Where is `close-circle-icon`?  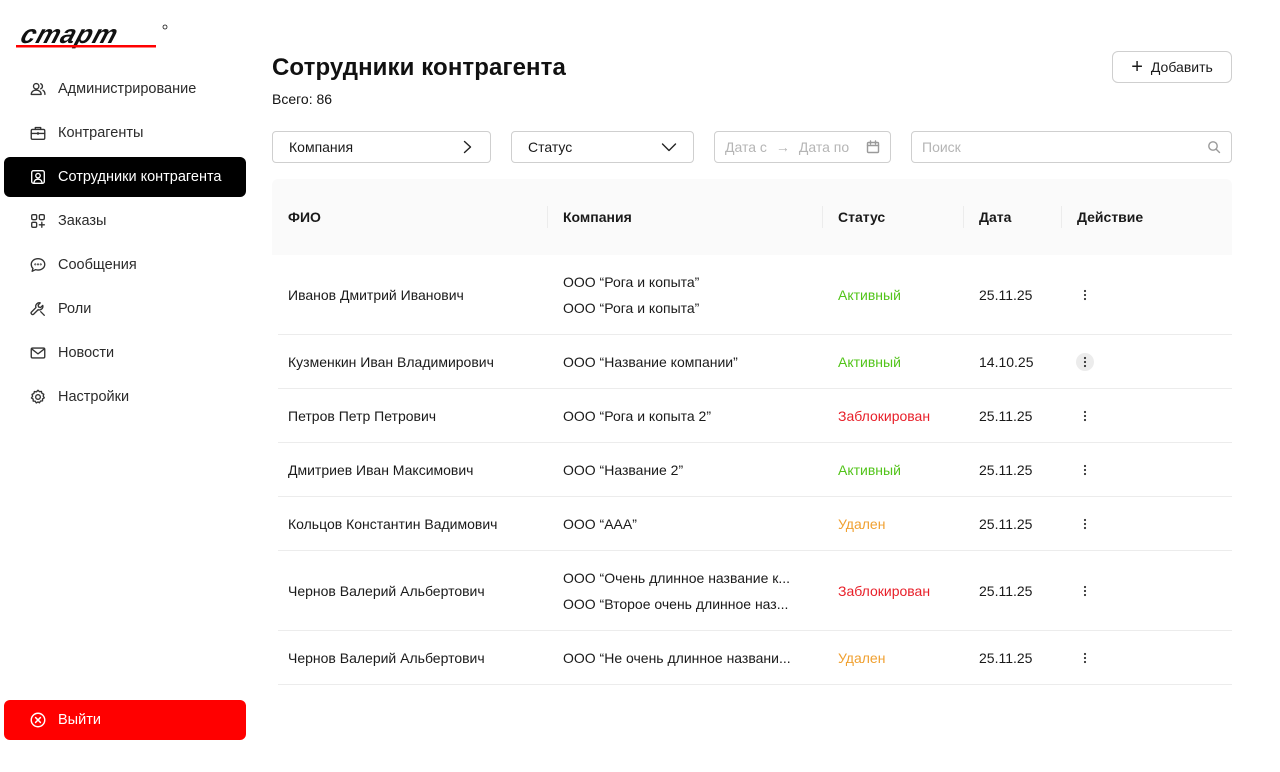 close-circle-icon is located at coordinates (38, 720).